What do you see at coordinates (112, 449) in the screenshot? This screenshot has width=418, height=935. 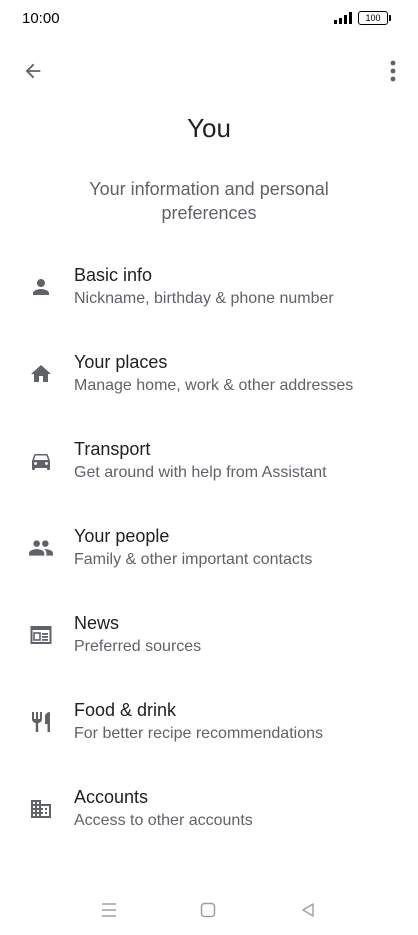 I see `list-item-title: Transport` at bounding box center [112, 449].